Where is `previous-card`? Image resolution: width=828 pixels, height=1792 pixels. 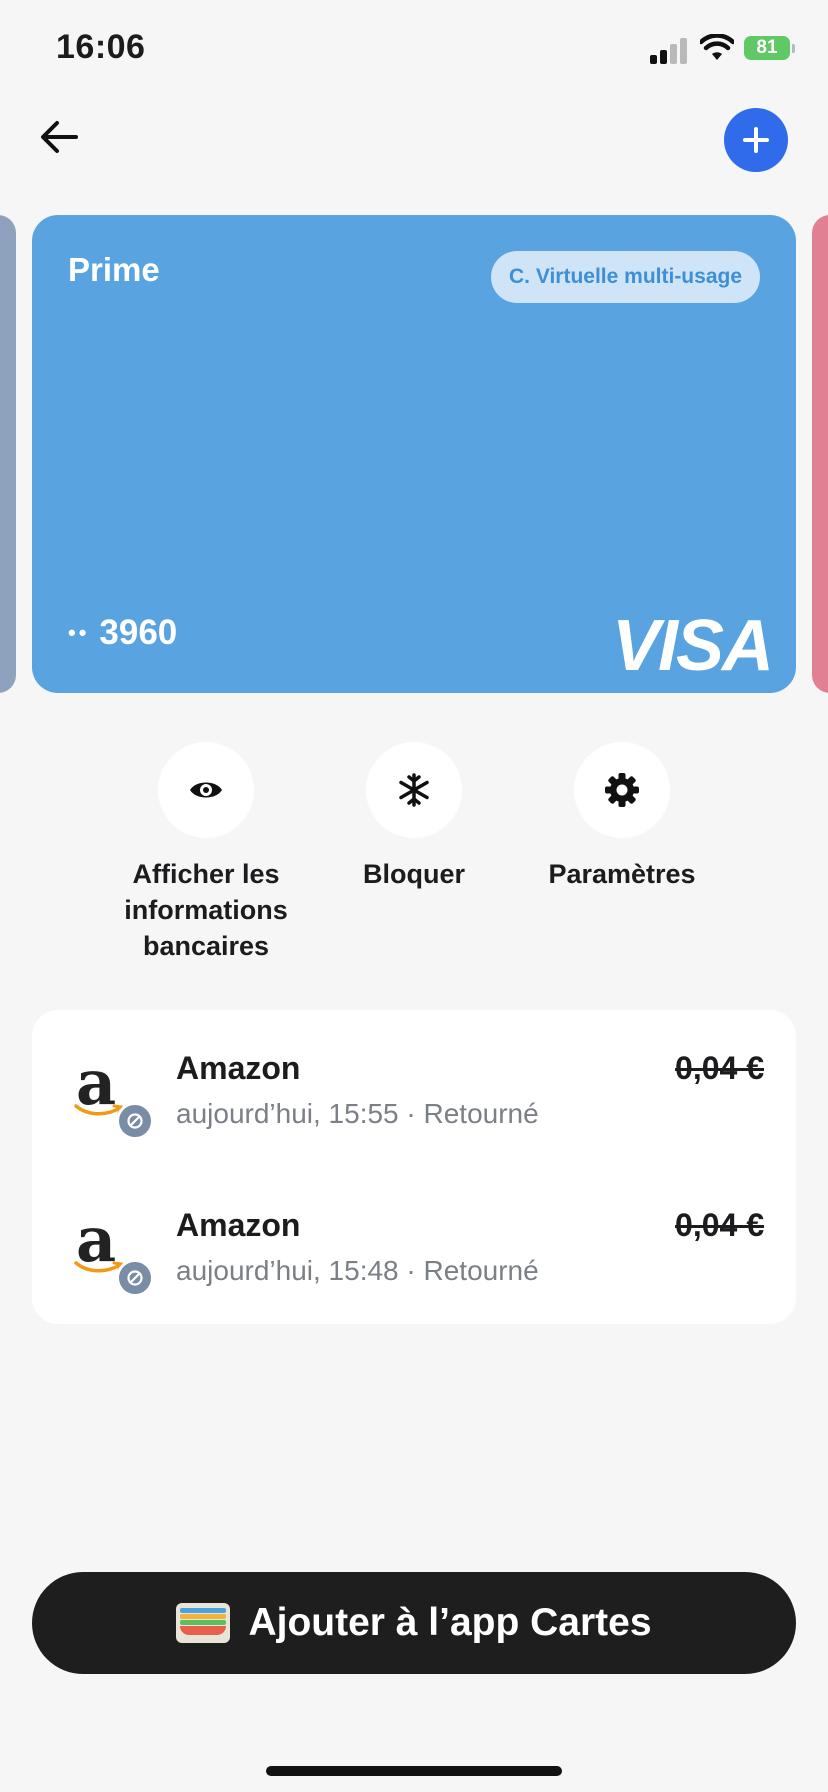 previous-card is located at coordinates (8, 454).